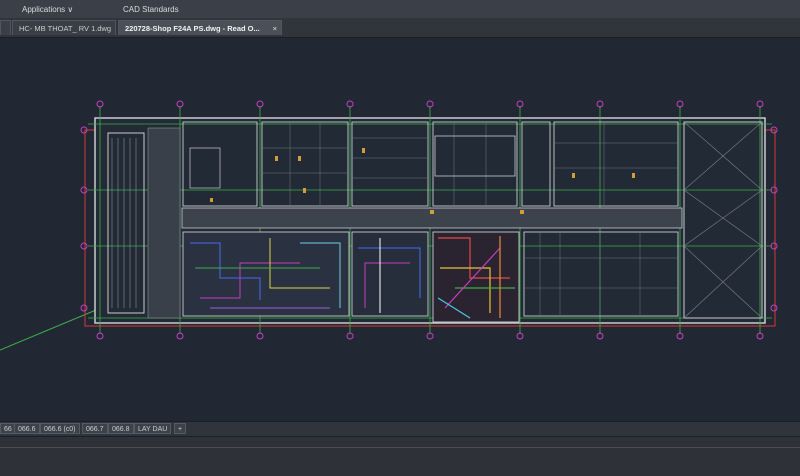  Describe the element at coordinates (400, 456) in the screenshot. I see `status-bar` at that location.